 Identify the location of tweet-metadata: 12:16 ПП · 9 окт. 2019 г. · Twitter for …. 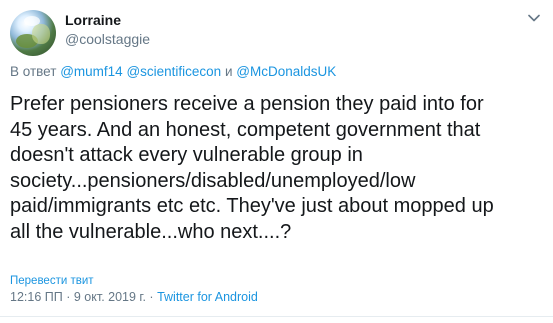
(134, 297).